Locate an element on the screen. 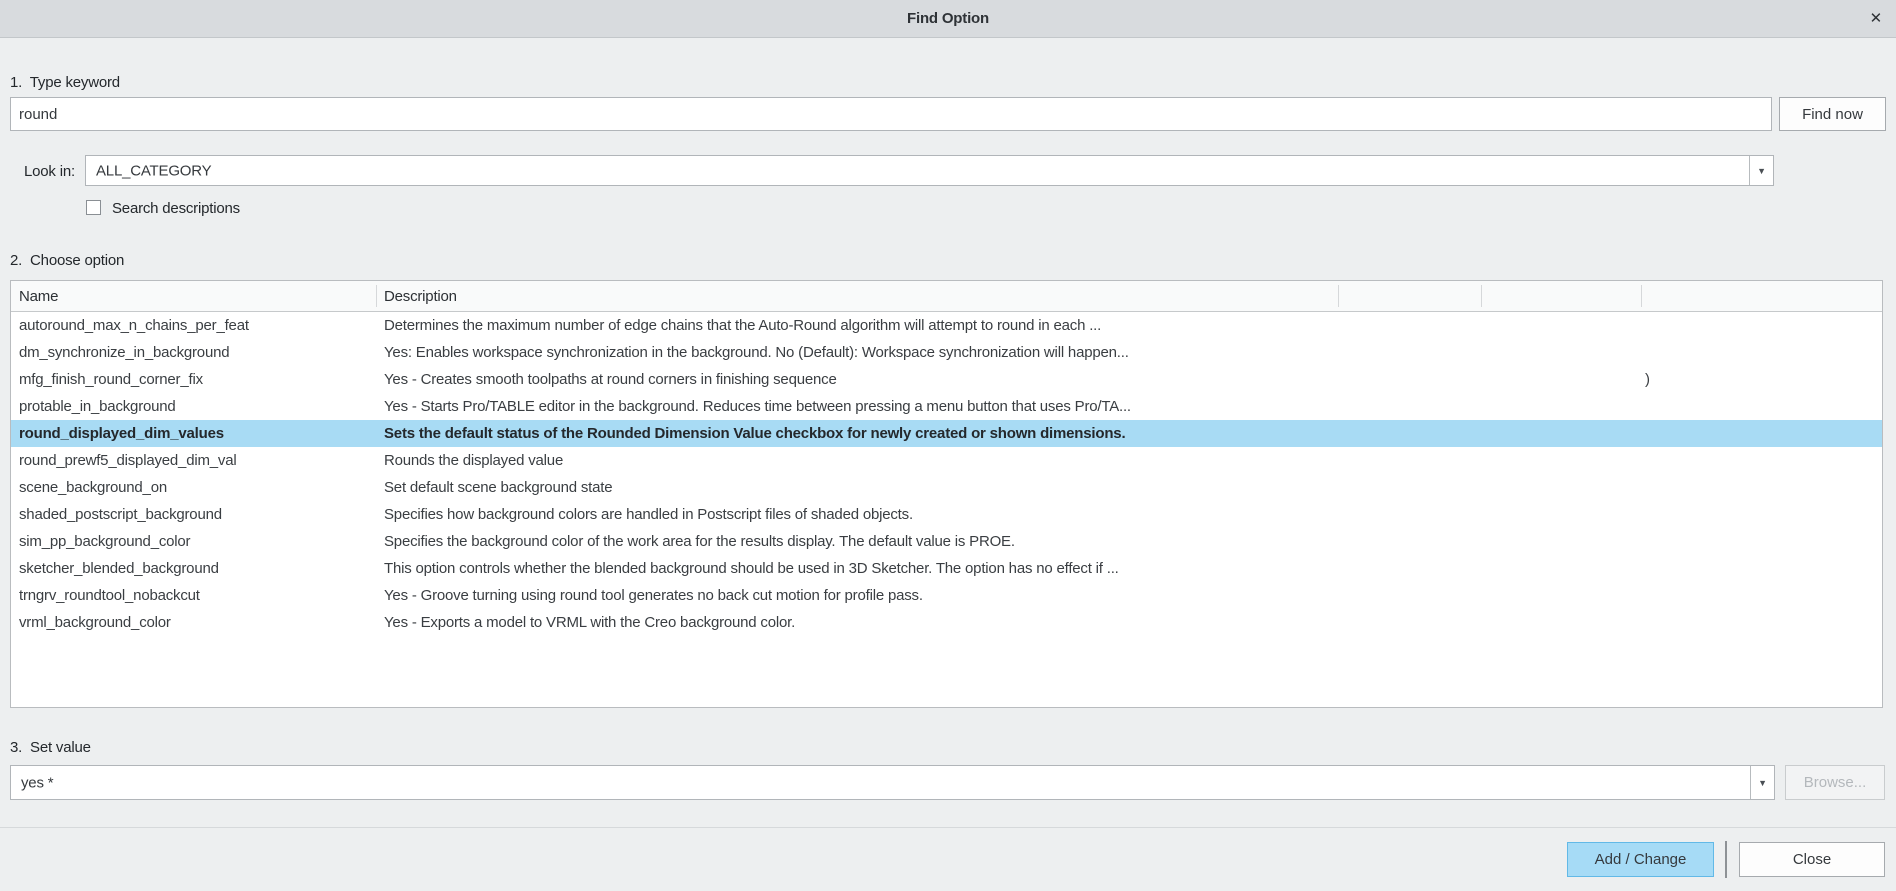  option-name: round_displayed_dim_values is located at coordinates (121, 433).